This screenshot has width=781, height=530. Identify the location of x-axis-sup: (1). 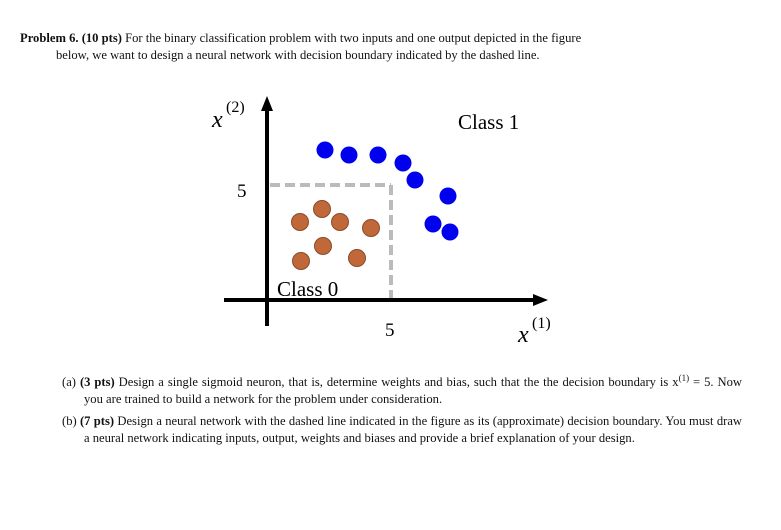
(541, 323).